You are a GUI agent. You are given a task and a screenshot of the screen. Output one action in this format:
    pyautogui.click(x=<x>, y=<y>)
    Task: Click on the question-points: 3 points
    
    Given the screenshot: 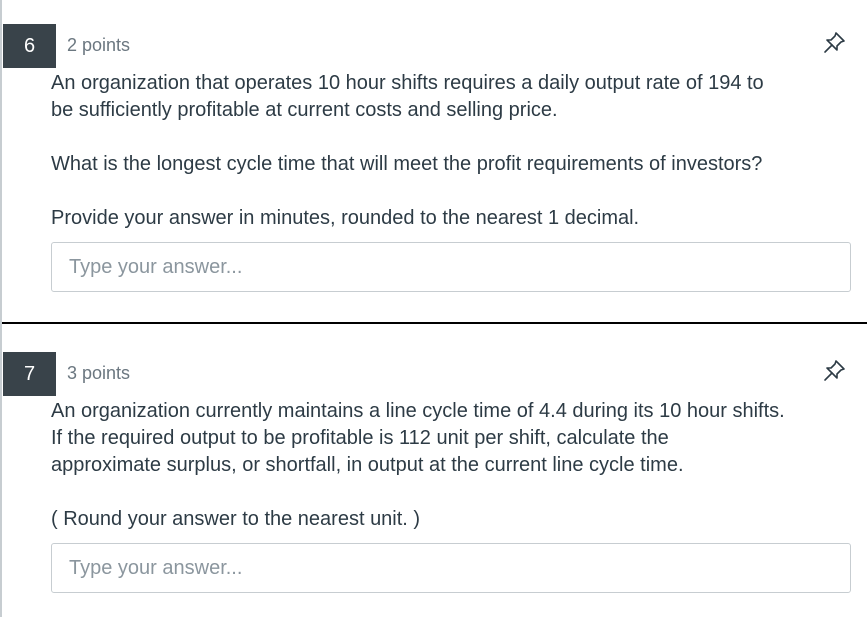 What is the action you would take?
    pyautogui.click(x=99, y=373)
    